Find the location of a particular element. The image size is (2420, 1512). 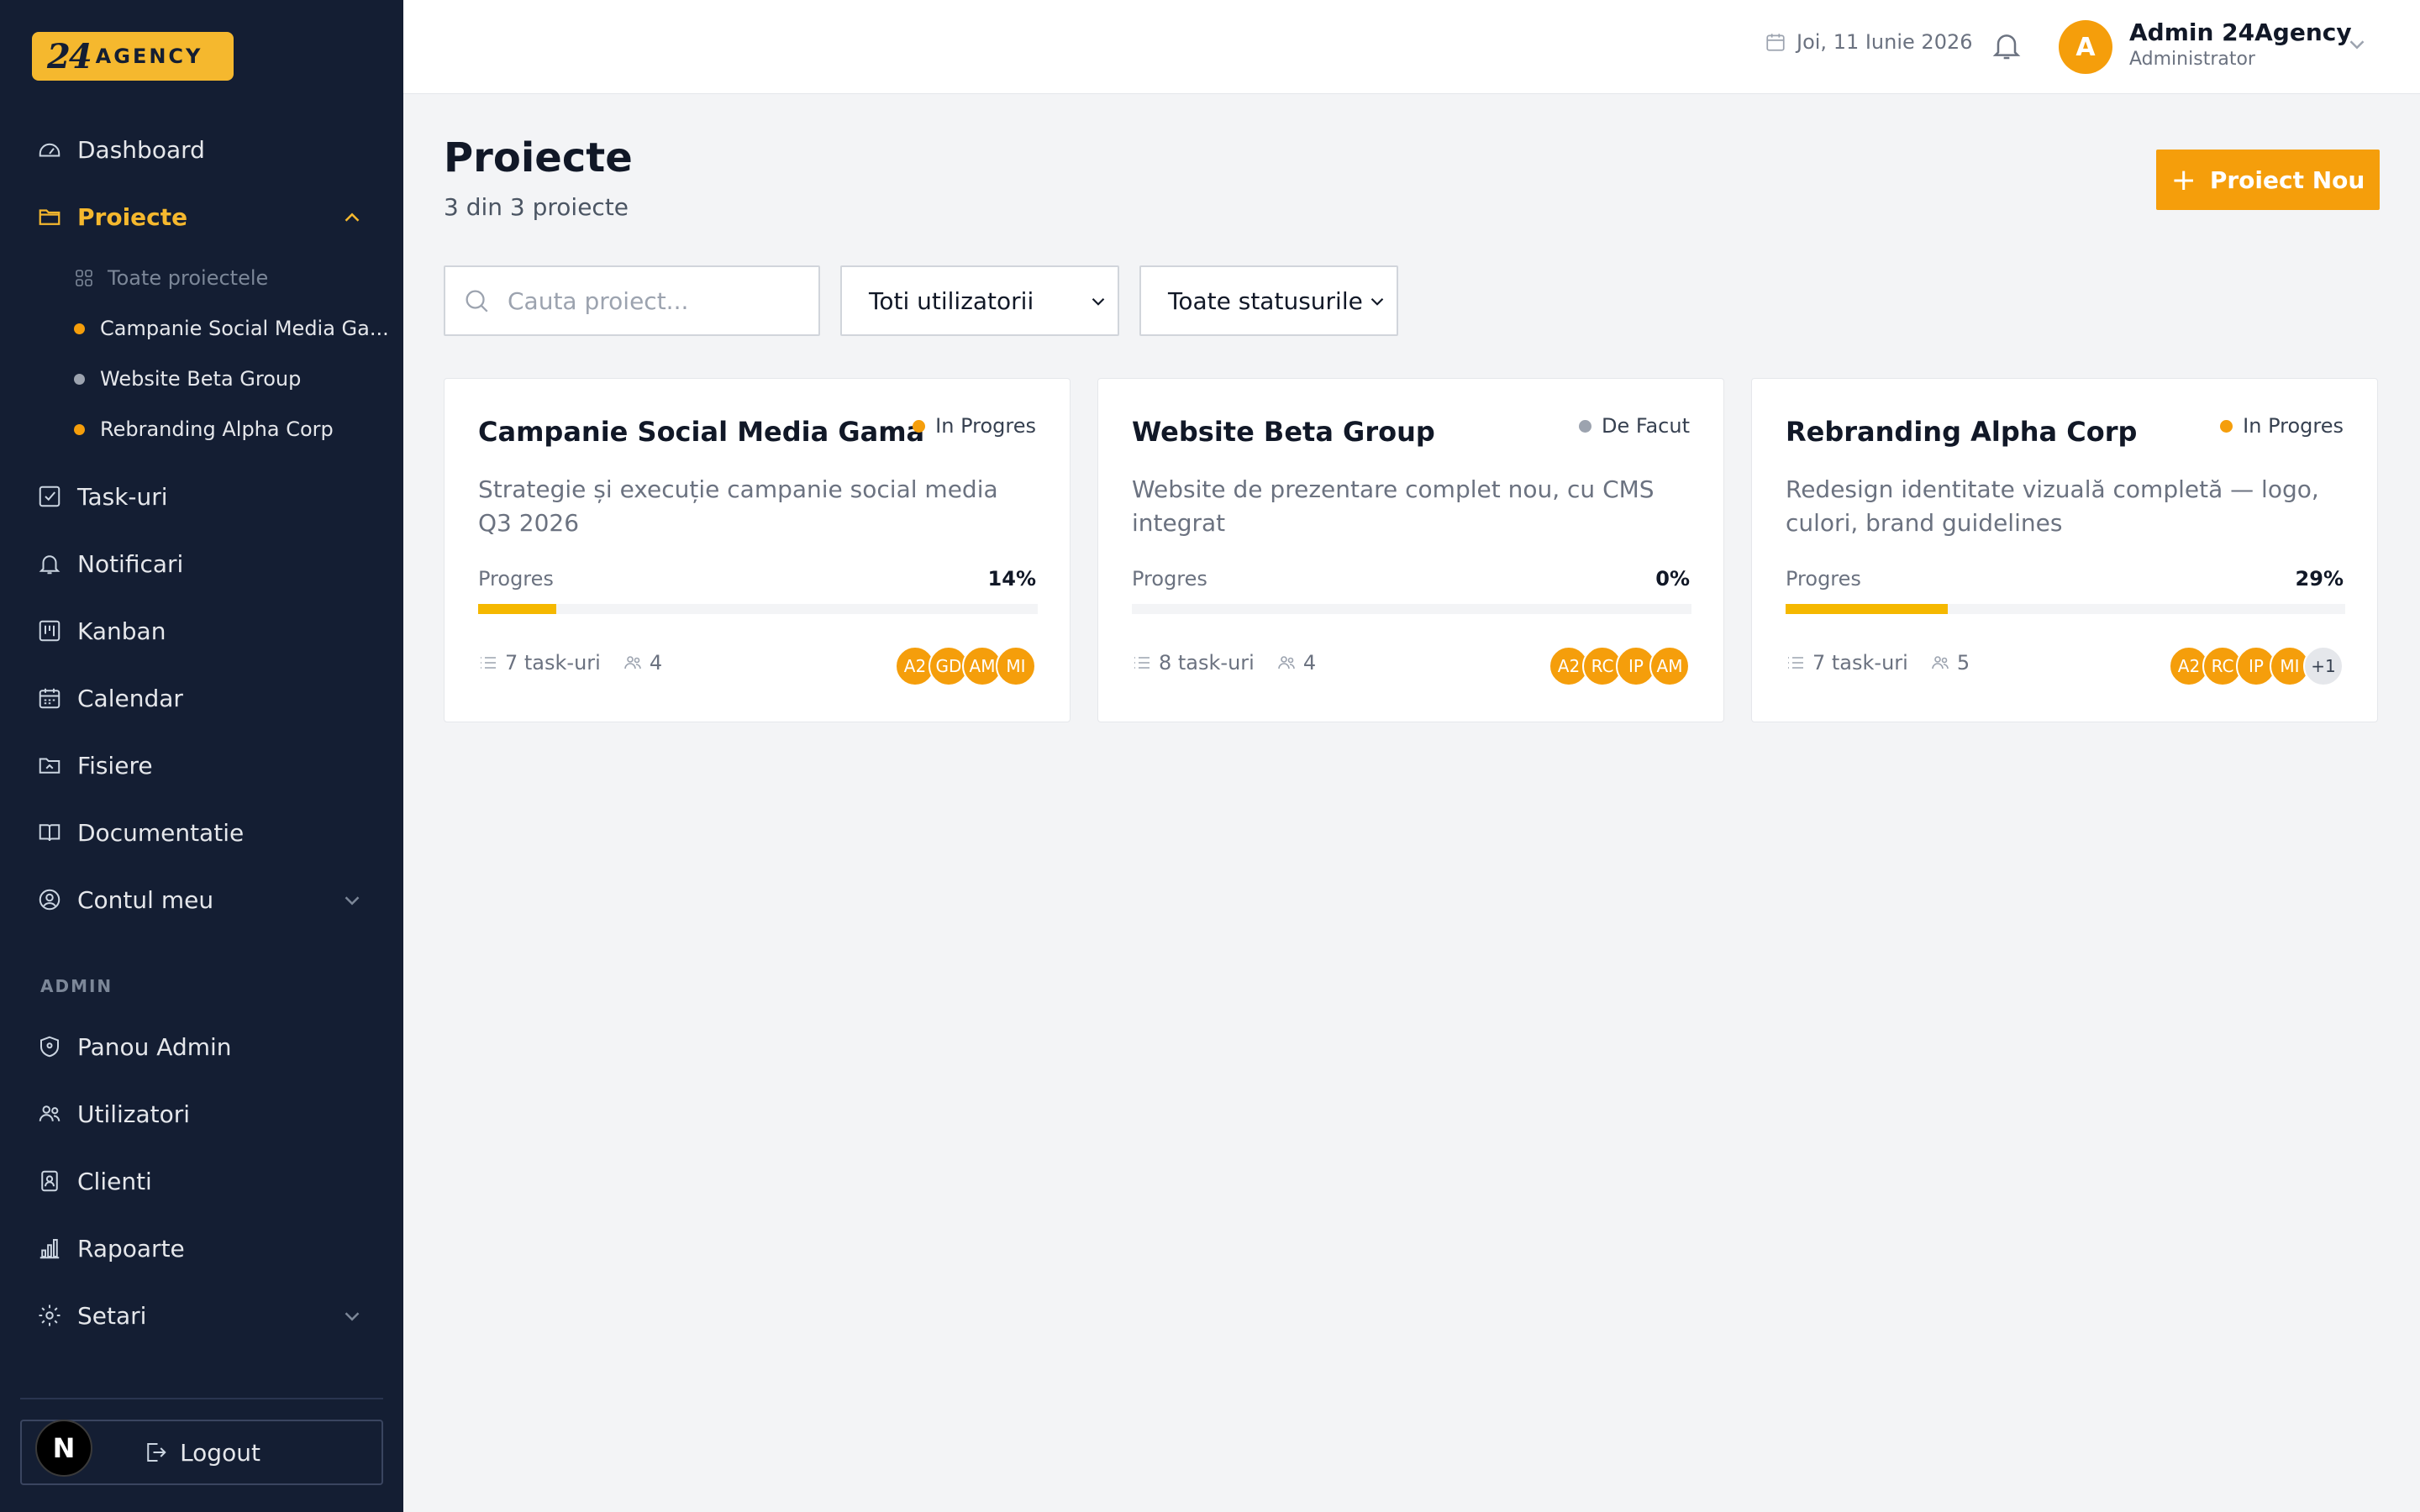

user-name: Admin 24Agency is located at coordinates (2240, 32).